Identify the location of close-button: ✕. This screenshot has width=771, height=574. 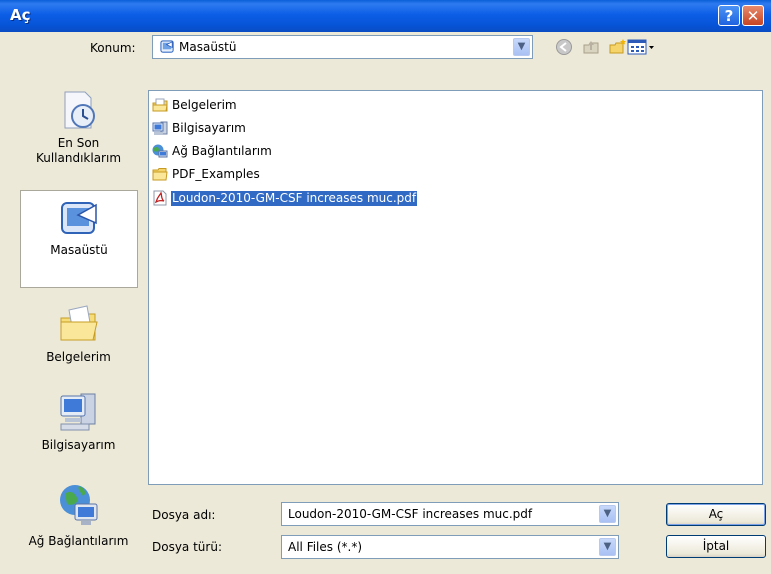
(753, 15).